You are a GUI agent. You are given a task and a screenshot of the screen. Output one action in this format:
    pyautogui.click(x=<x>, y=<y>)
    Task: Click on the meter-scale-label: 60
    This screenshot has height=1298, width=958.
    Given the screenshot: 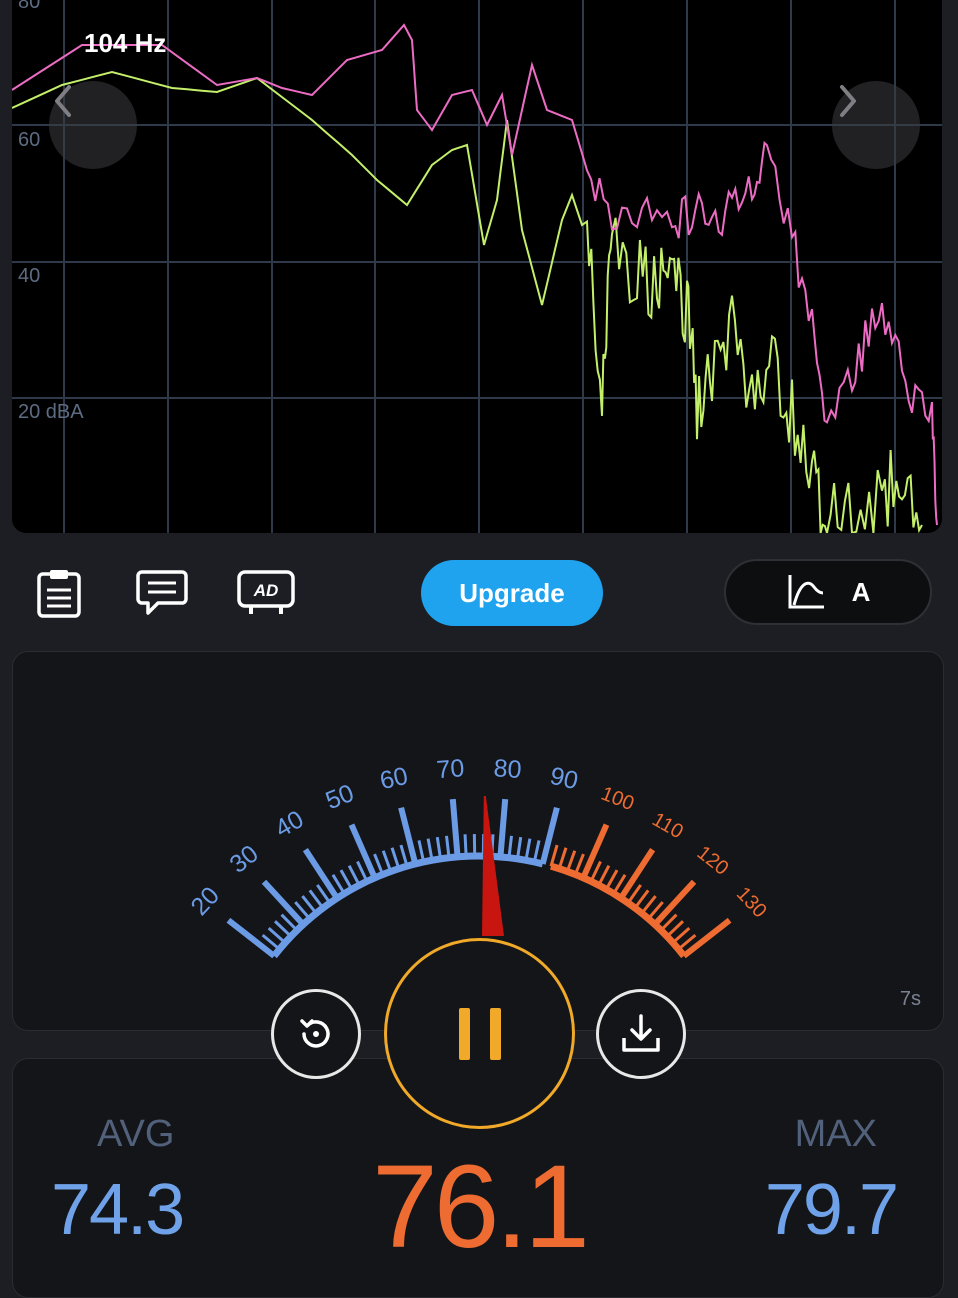 What is the action you would take?
    pyautogui.click(x=393, y=778)
    